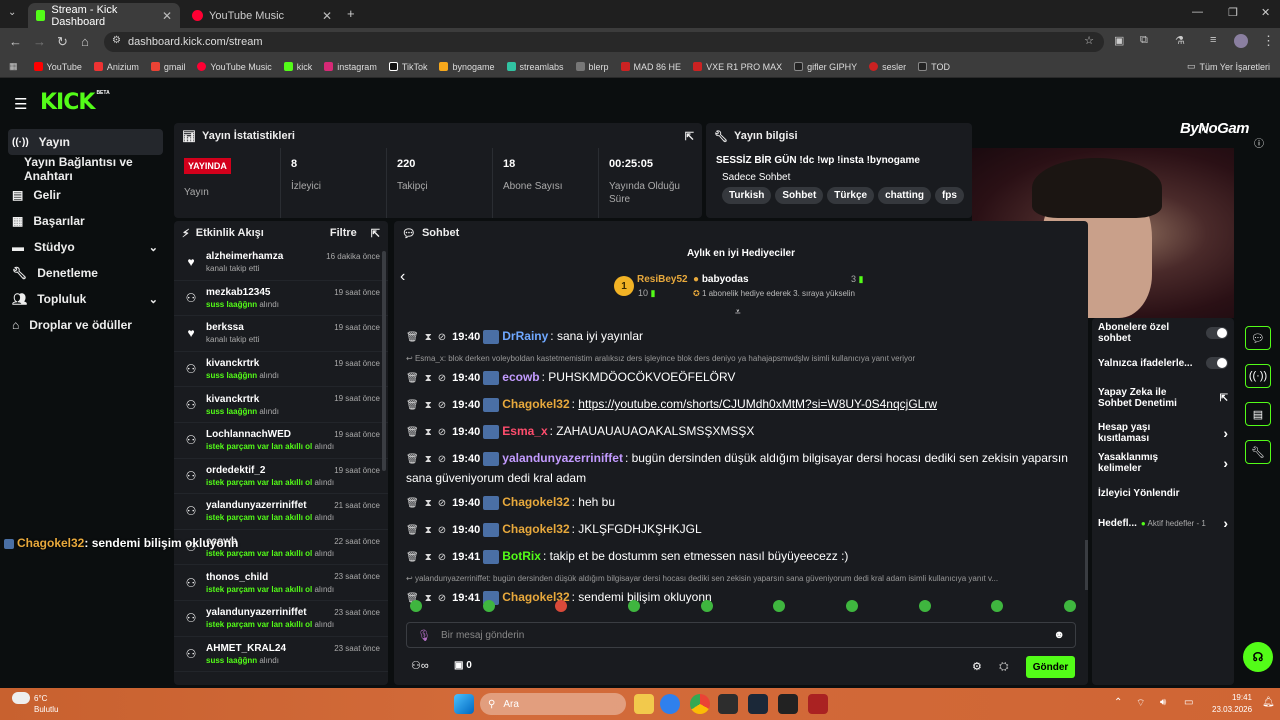  I want to click on channel-points: ▣ 0, so click(463, 665).